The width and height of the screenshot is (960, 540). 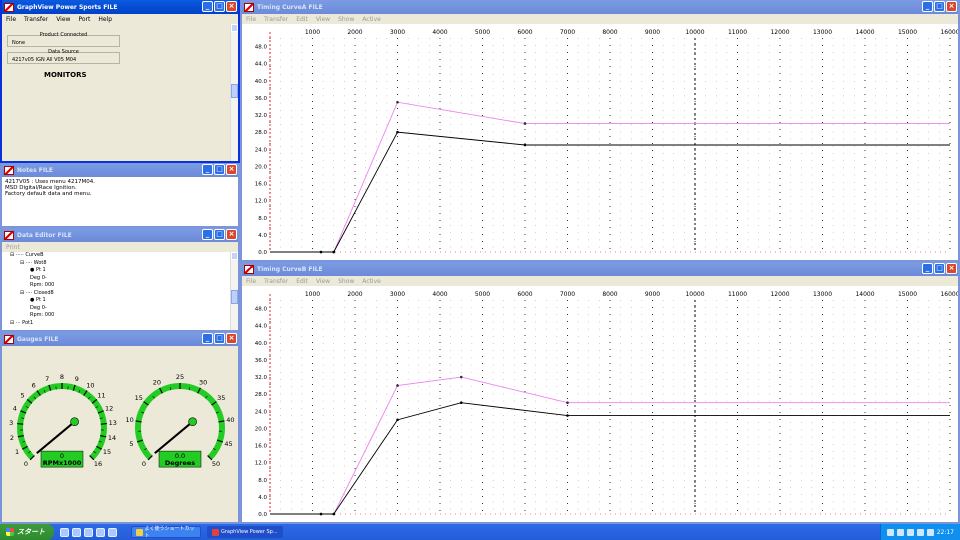 I want to click on rpm-gauge-arc, so click(x=62, y=421).